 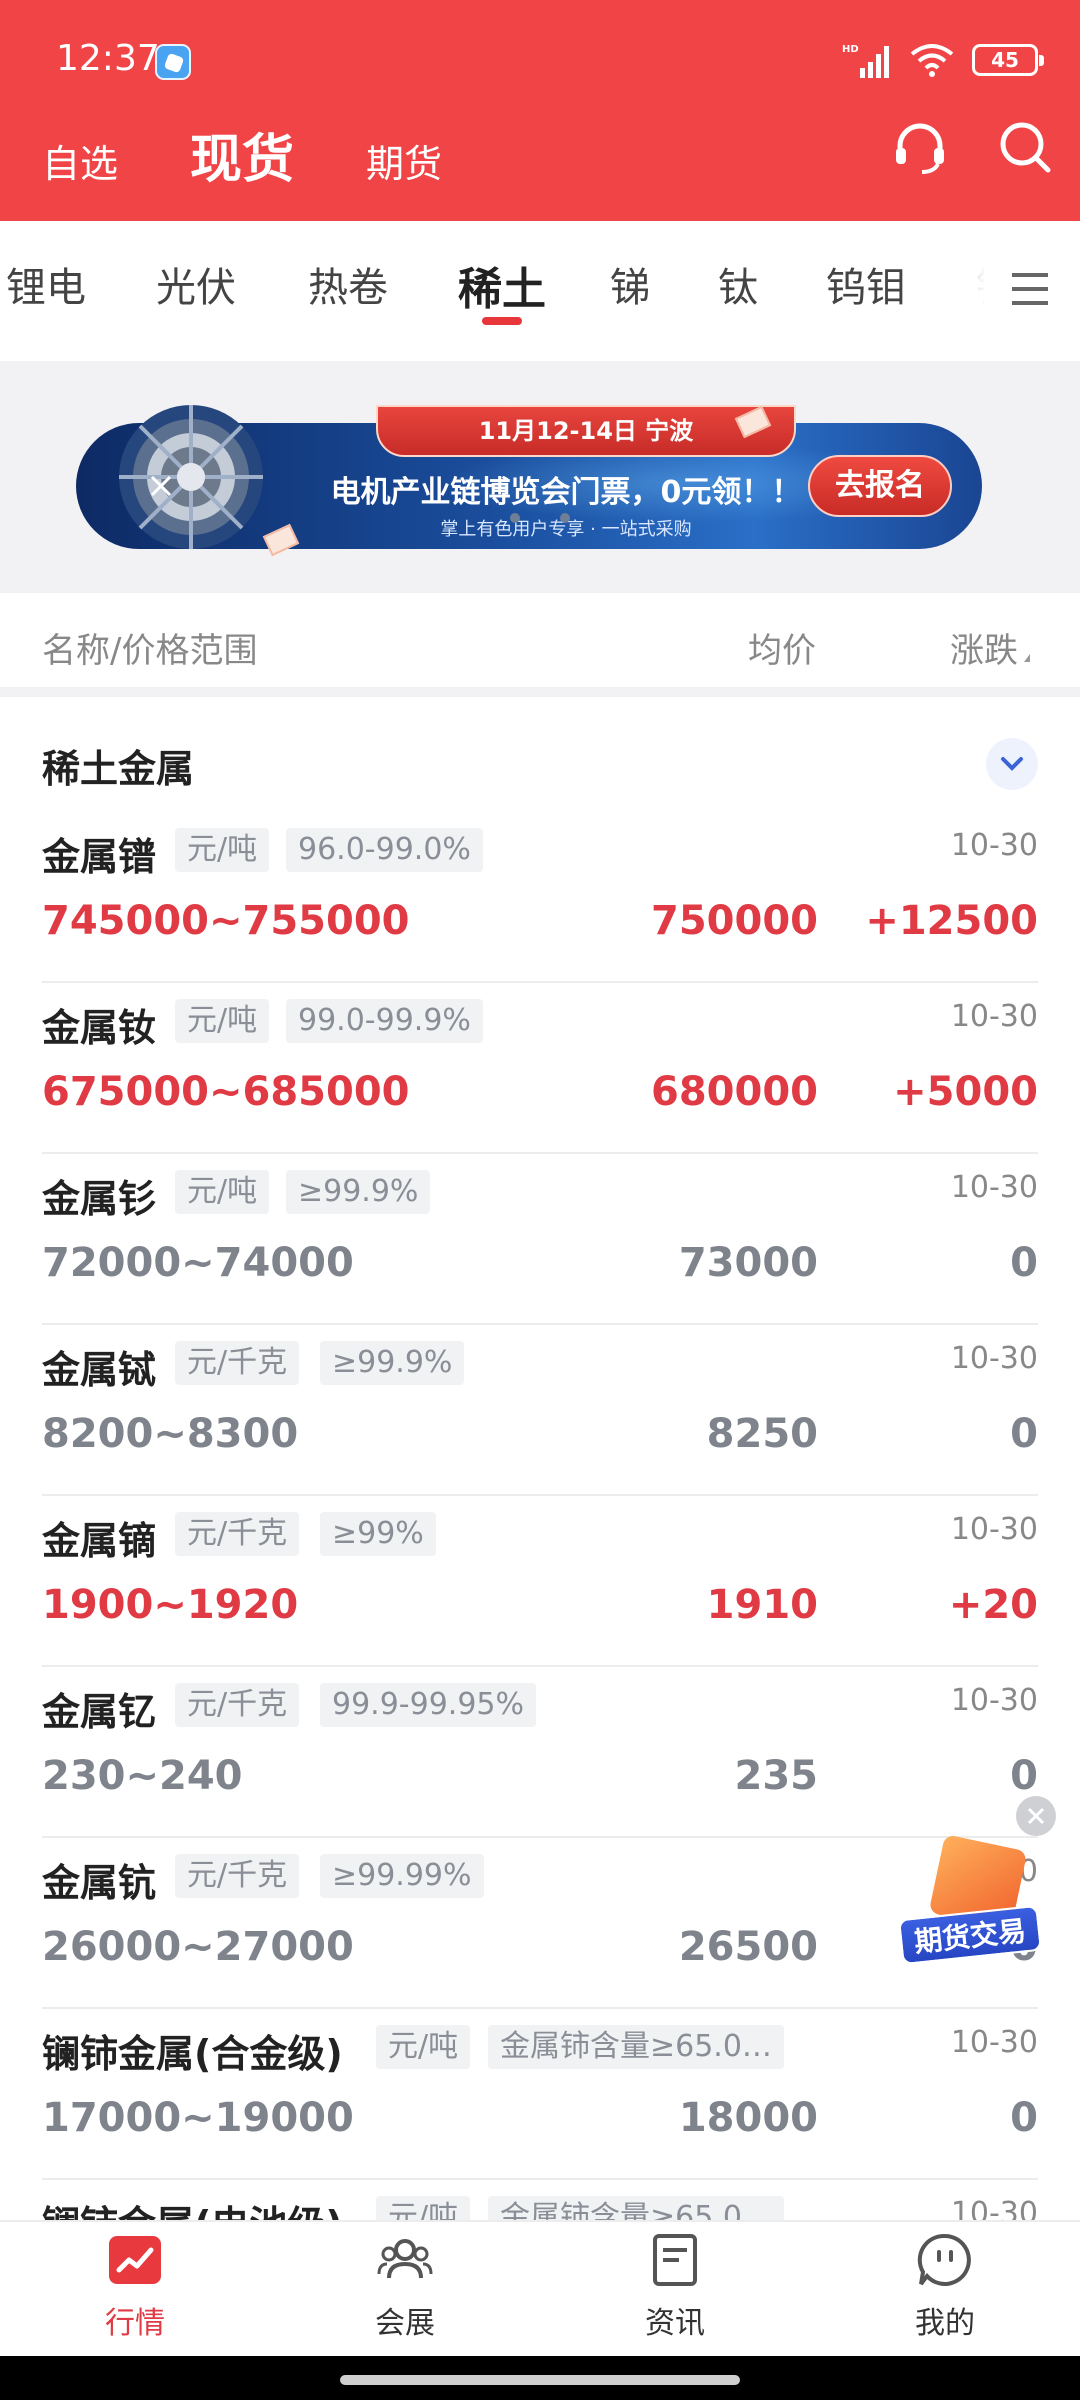 What do you see at coordinates (748, 1263) in the screenshot?
I see `avg-price: 73000` at bounding box center [748, 1263].